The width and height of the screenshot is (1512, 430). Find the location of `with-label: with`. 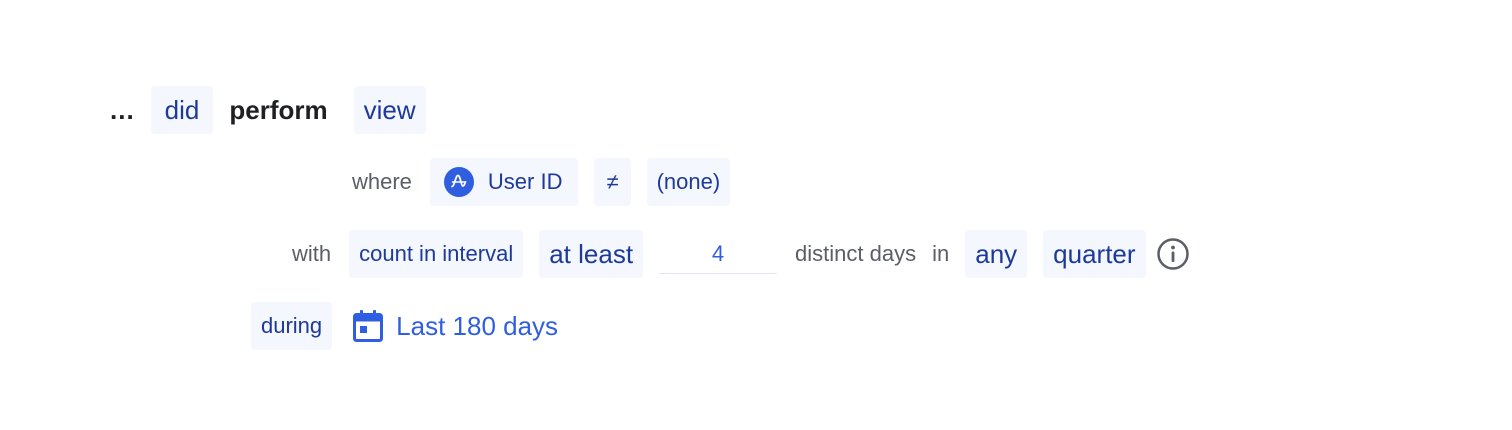

with-label: with is located at coordinates (312, 253).